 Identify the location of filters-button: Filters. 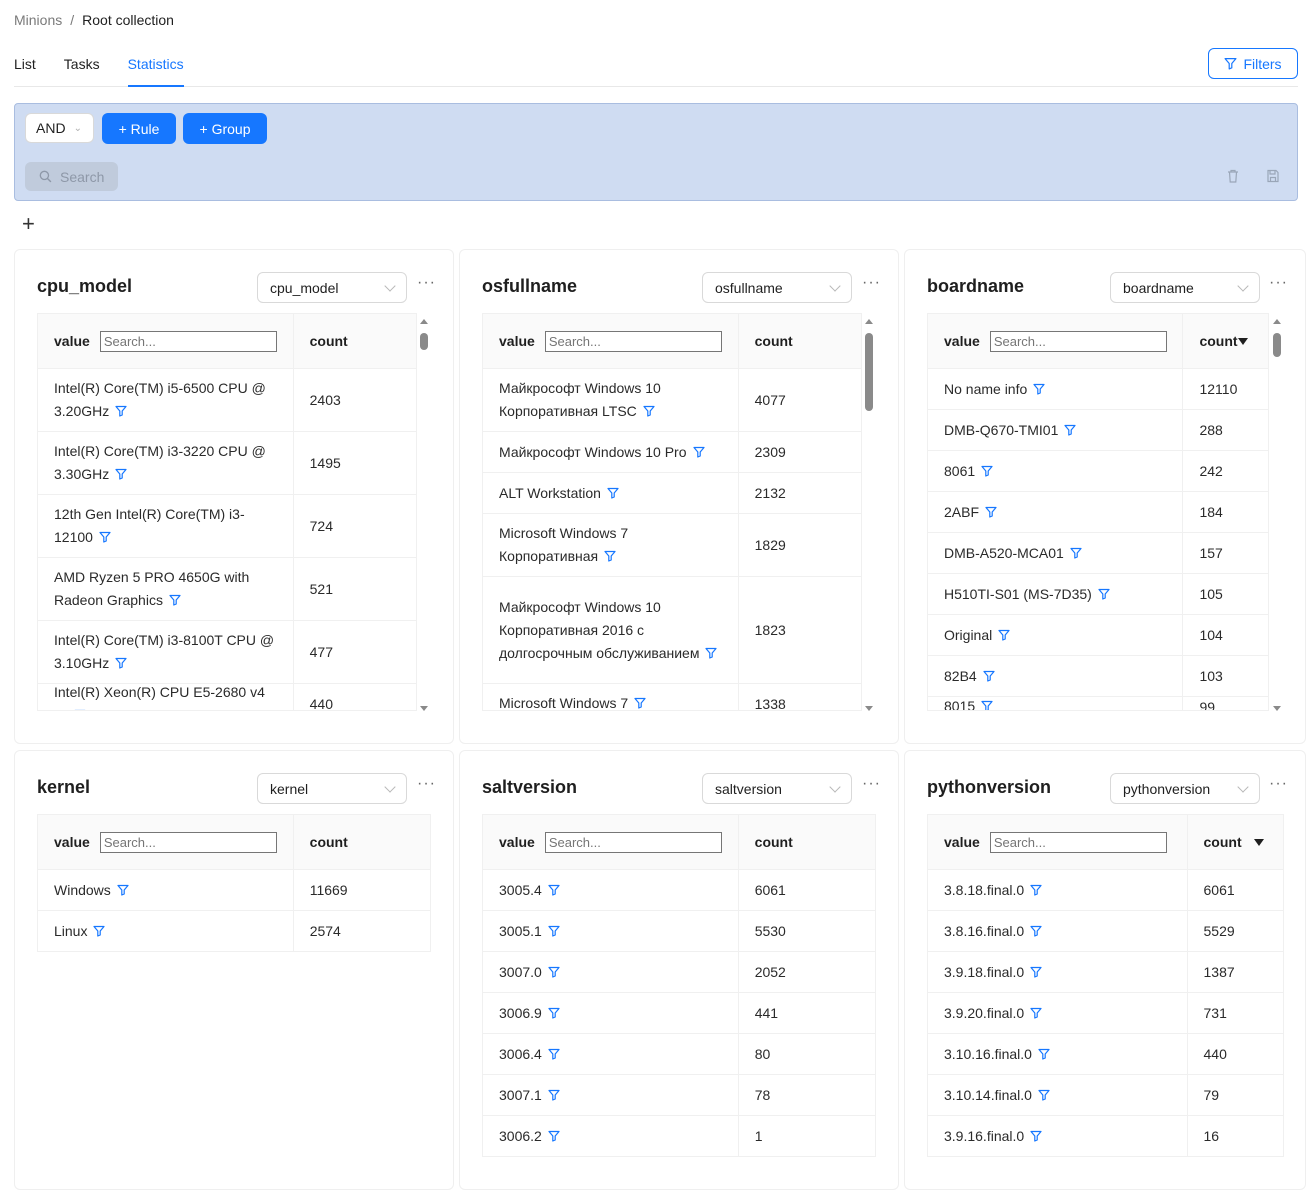
(1253, 63).